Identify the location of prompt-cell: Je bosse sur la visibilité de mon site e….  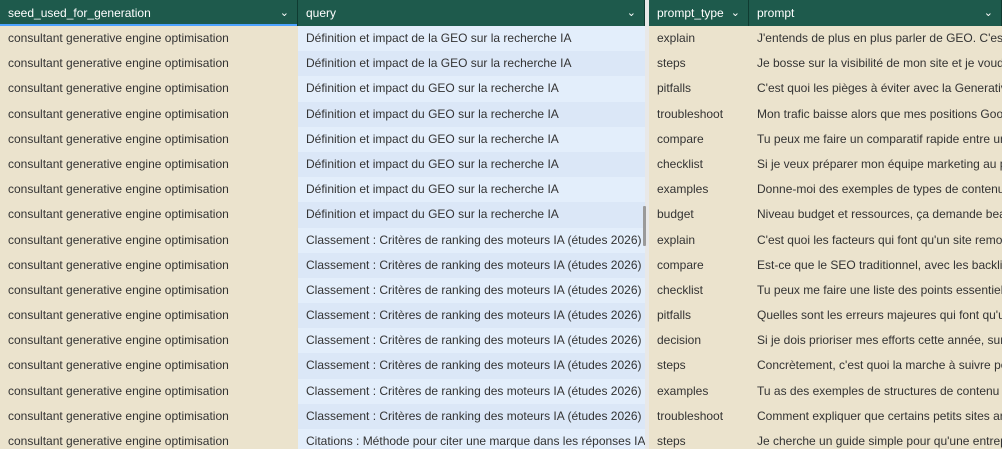
(875, 64).